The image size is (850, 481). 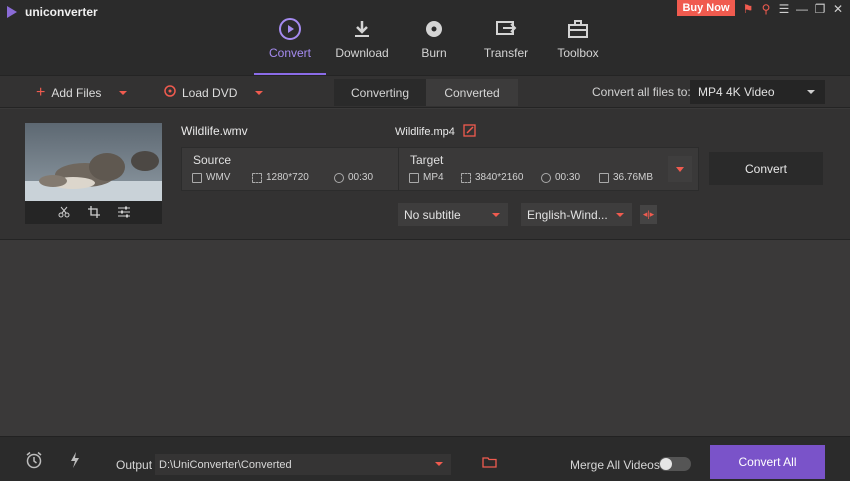 I want to click on source-resolution-value: 1280*720, so click(x=287, y=177).